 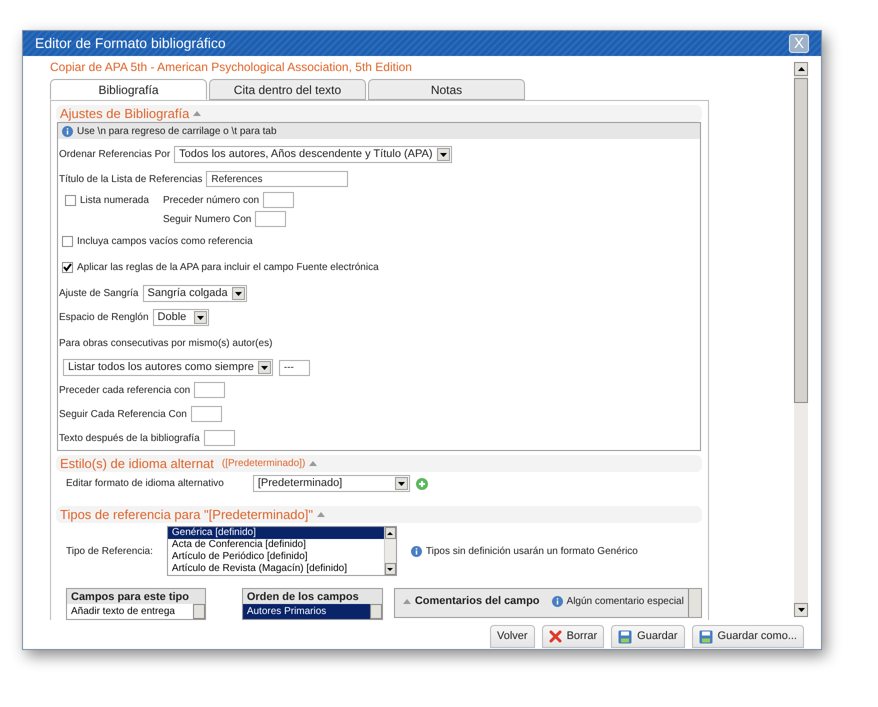 What do you see at coordinates (422, 484) in the screenshot?
I see `add-icon` at bounding box center [422, 484].